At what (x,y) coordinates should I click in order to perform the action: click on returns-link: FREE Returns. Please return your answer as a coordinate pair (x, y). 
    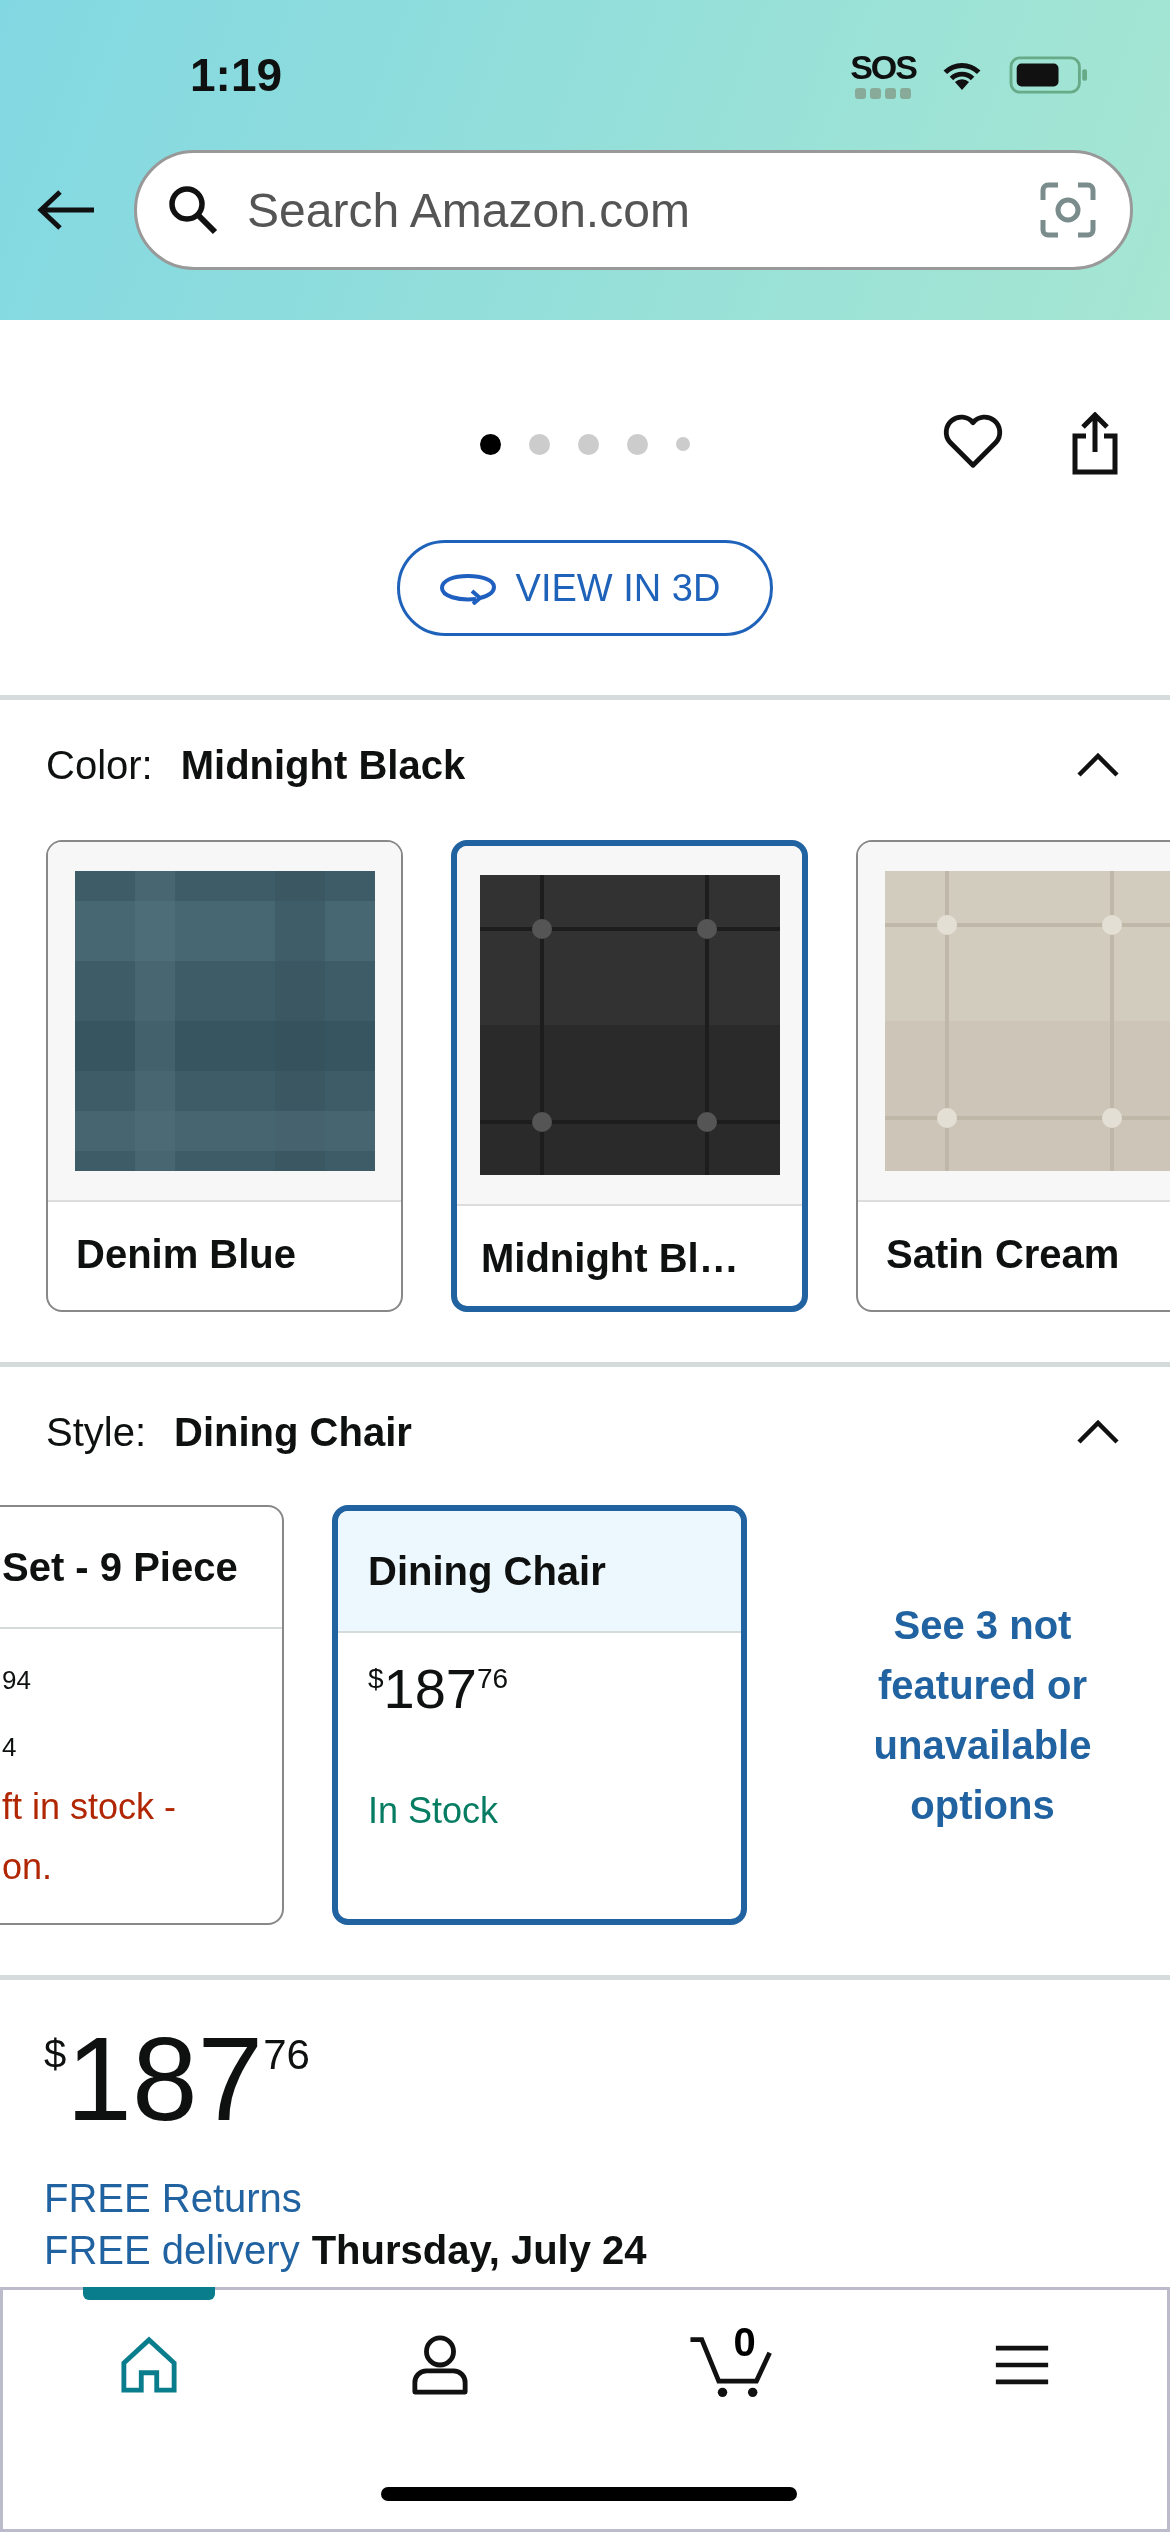
    Looking at the image, I should click on (173, 2198).